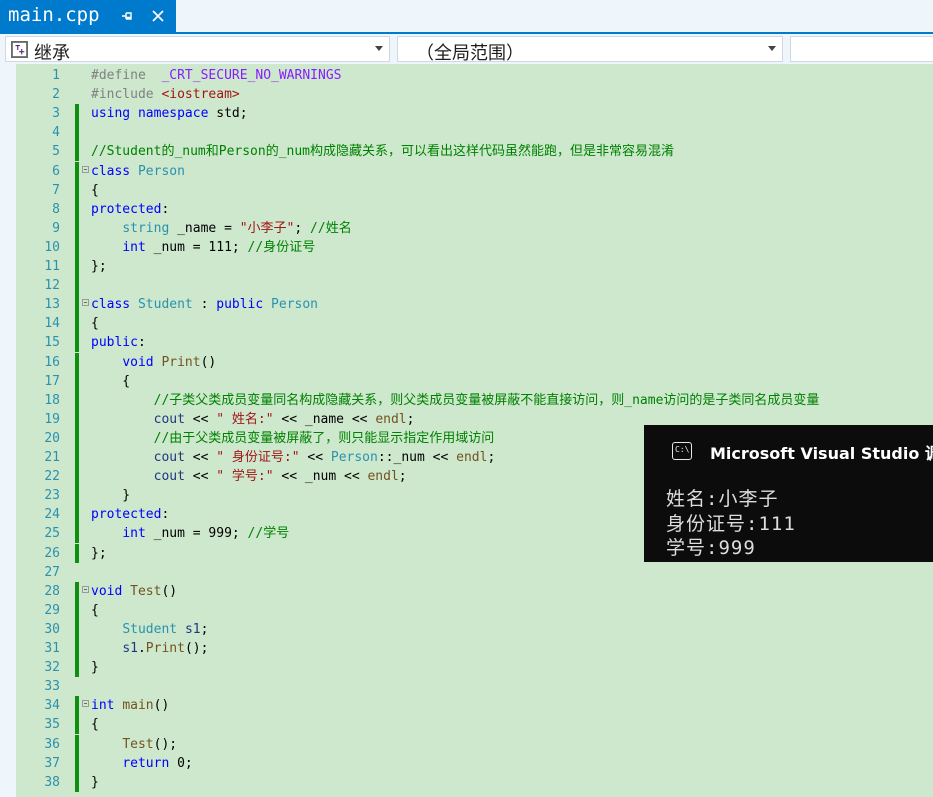  I want to click on code-line: 10 int _num = 111; //身份证号, so click(466, 247).